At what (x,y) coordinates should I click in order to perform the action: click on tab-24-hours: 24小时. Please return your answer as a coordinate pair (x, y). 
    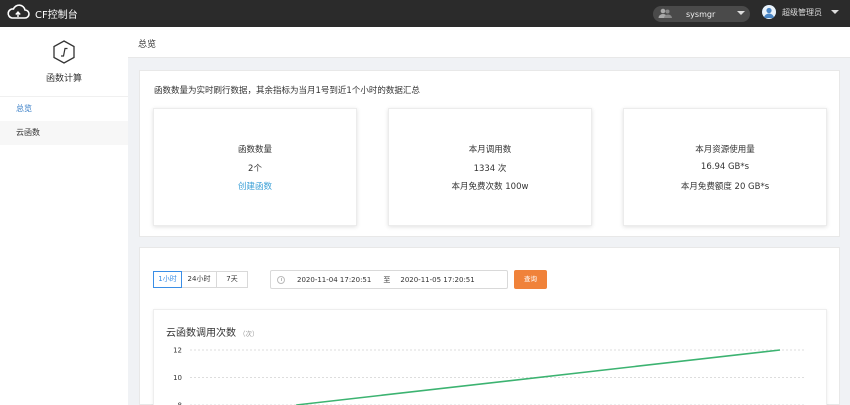
    Looking at the image, I should click on (199, 279).